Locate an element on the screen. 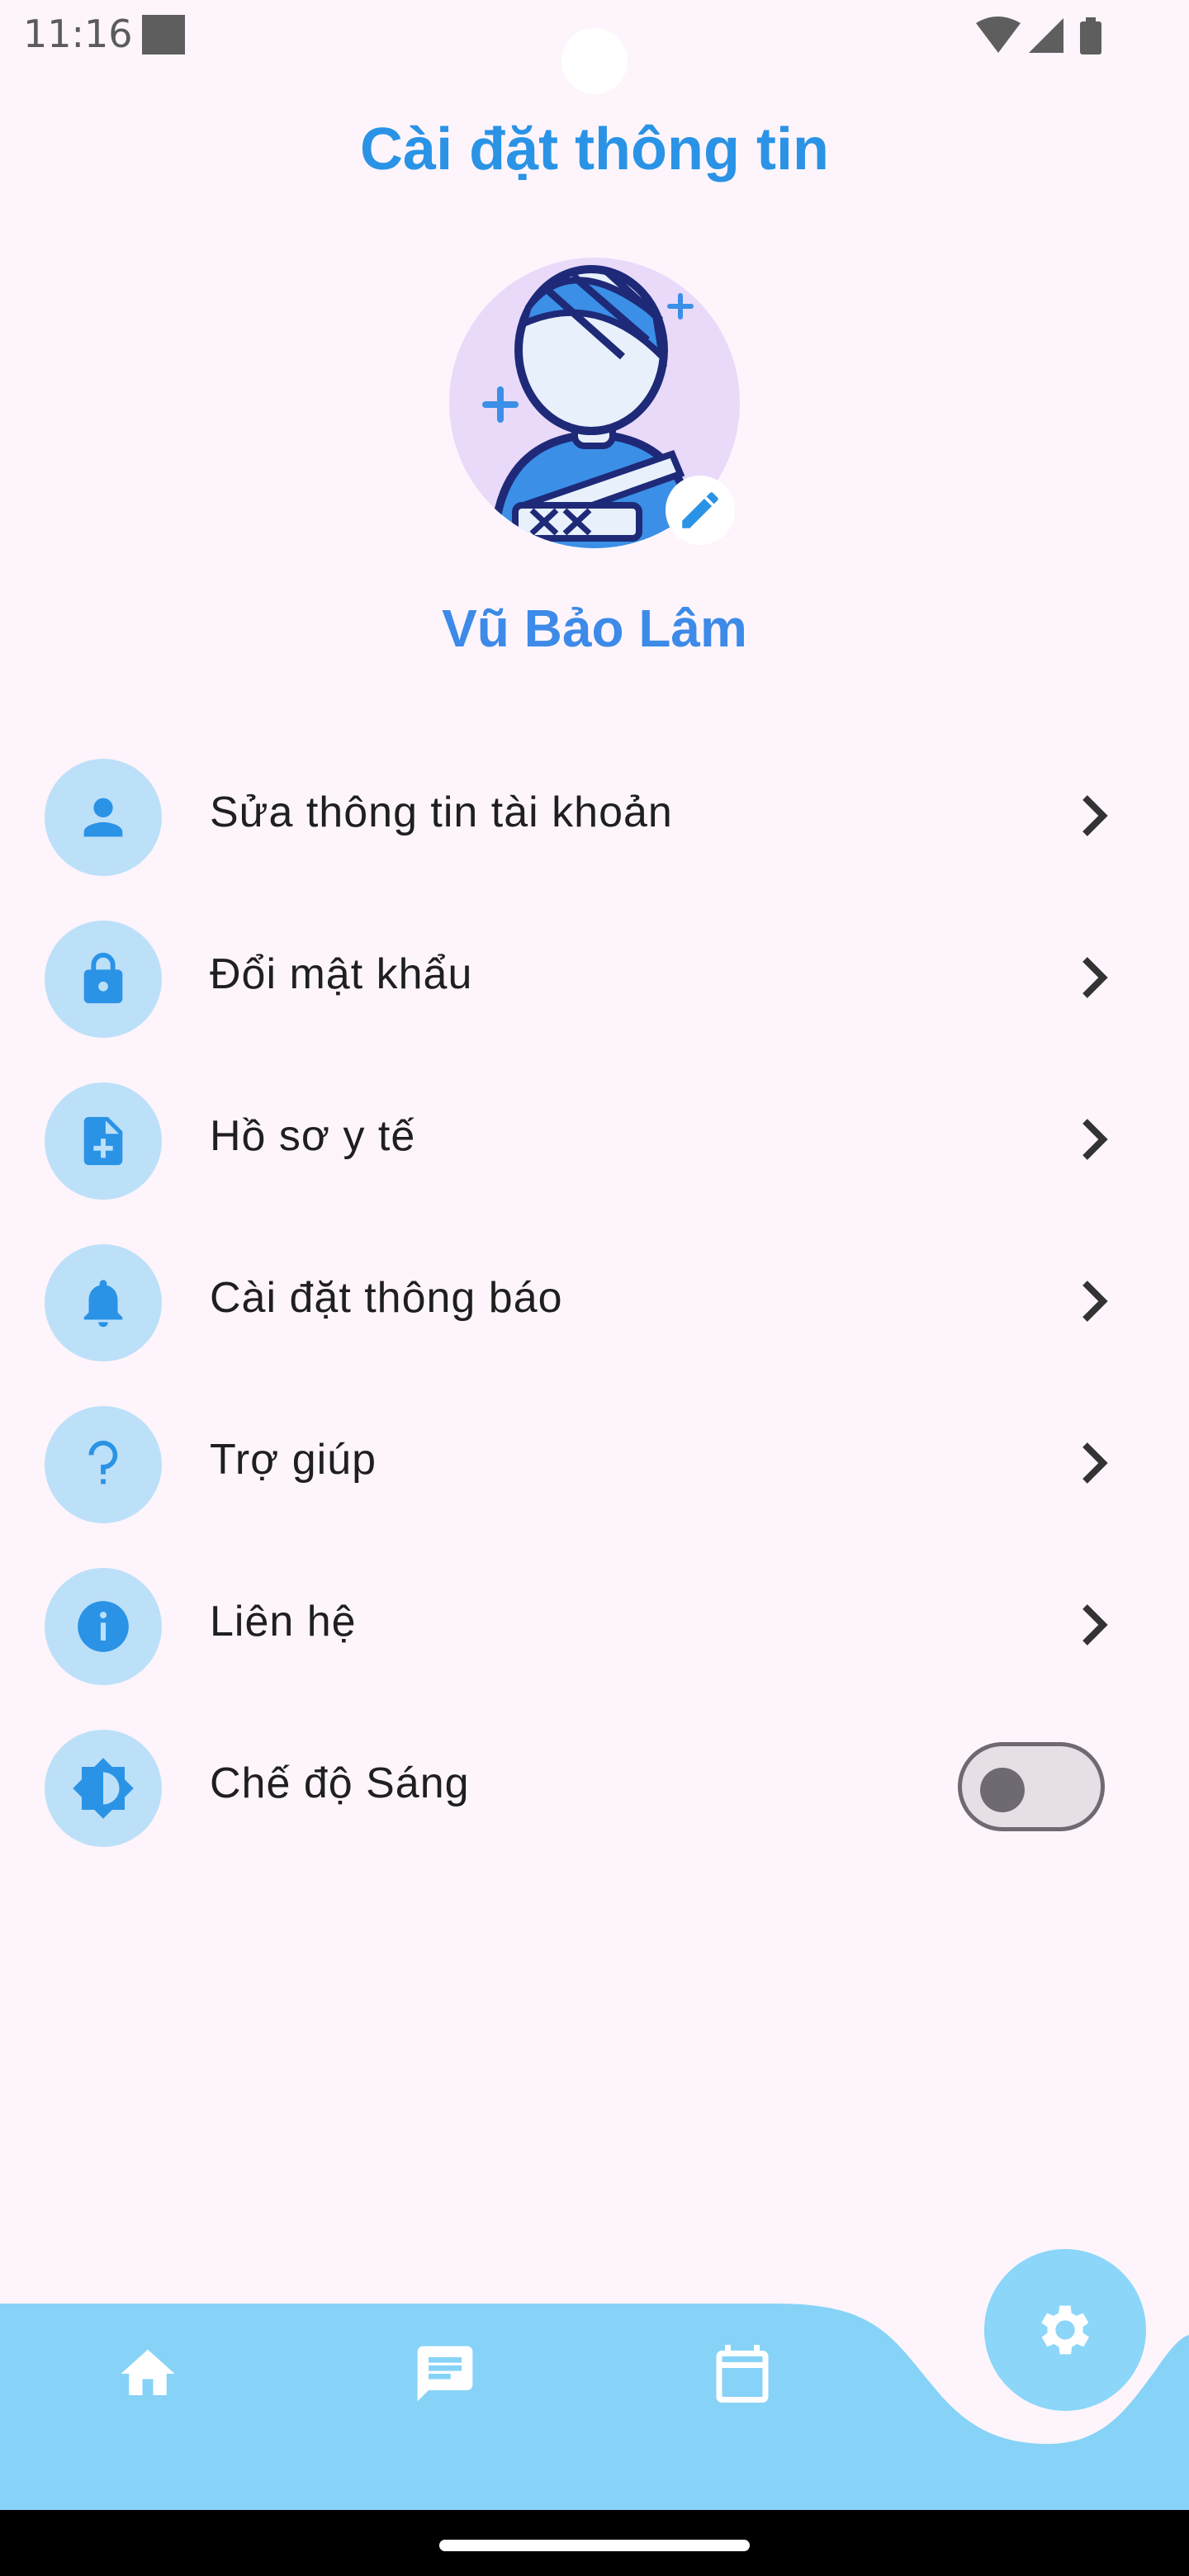  page-title: Cài đặt thông tin is located at coordinates (594, 149).